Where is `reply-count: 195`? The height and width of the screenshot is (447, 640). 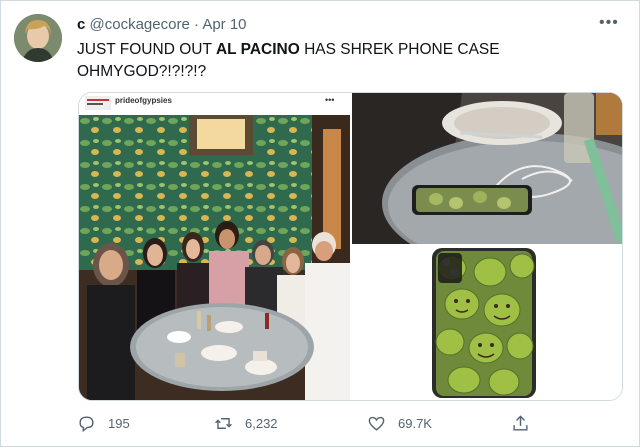 reply-count: 195 is located at coordinates (119, 423).